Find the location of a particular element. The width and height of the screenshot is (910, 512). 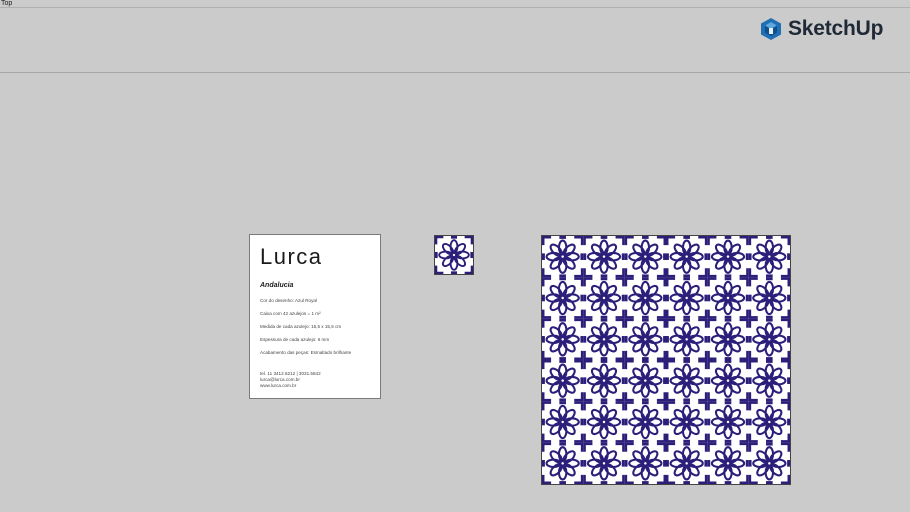

tile-grid-pattern is located at coordinates (666, 360).